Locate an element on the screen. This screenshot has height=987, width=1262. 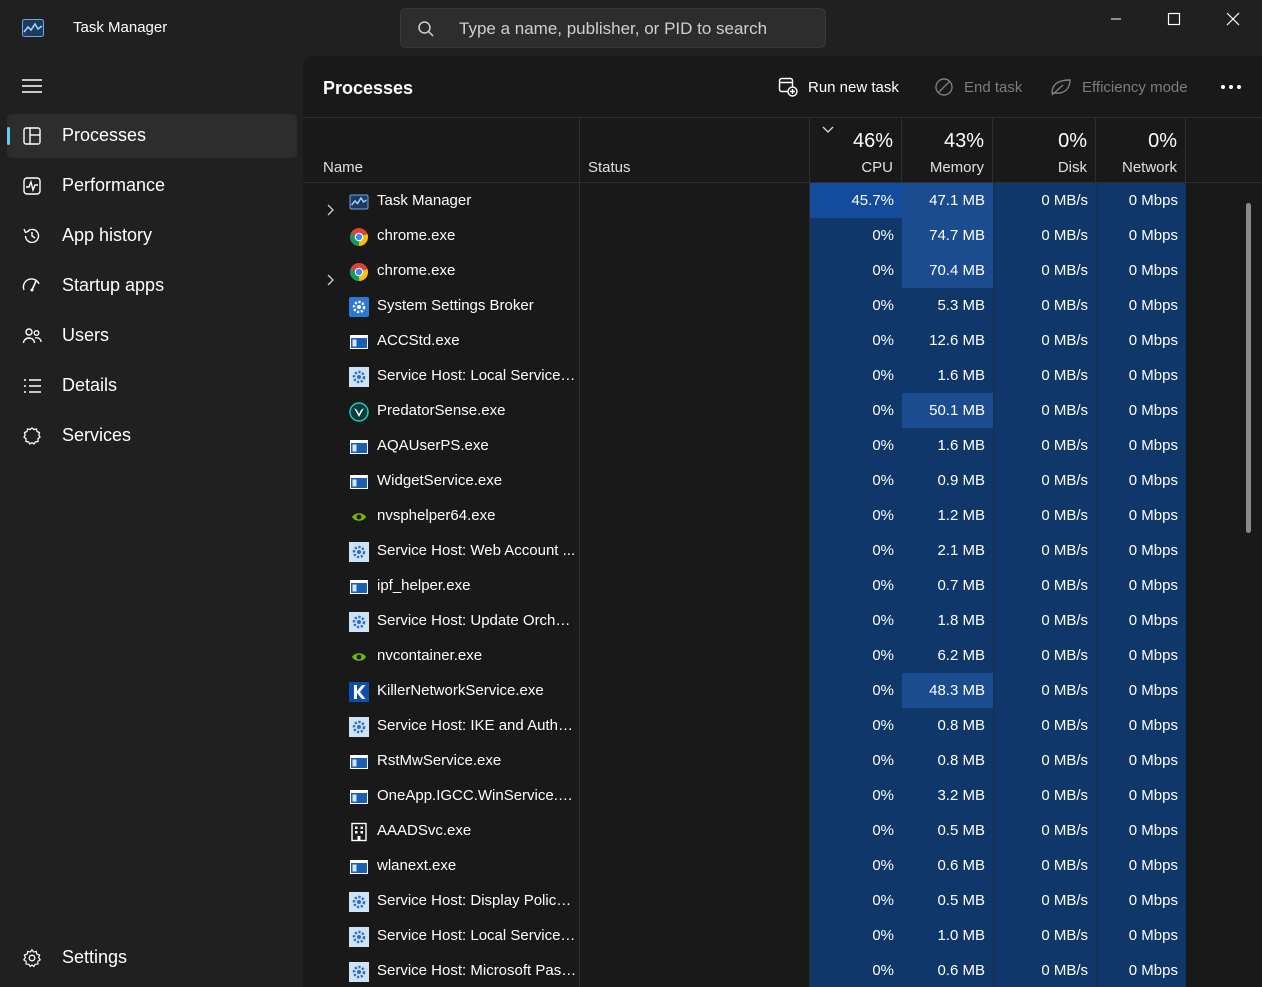
sidebar-item-details: Details is located at coordinates (152, 386).